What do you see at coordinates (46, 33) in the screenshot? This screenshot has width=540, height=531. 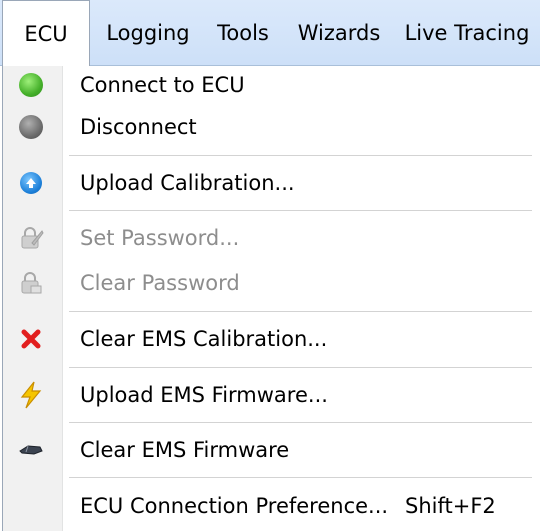 I see `menu-ecu: ECU` at bounding box center [46, 33].